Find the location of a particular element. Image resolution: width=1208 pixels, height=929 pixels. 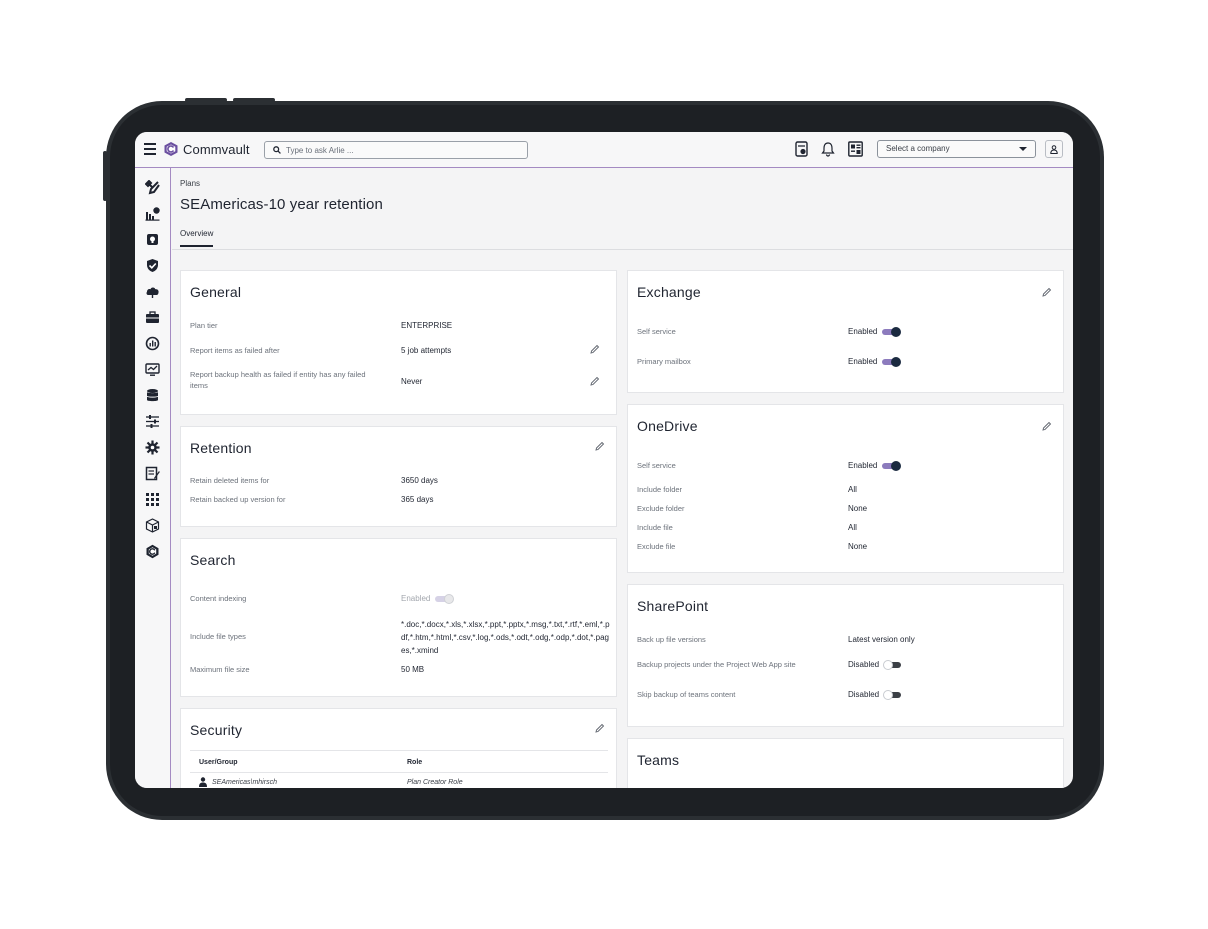

policy-document-icon is located at coordinates (152, 473).